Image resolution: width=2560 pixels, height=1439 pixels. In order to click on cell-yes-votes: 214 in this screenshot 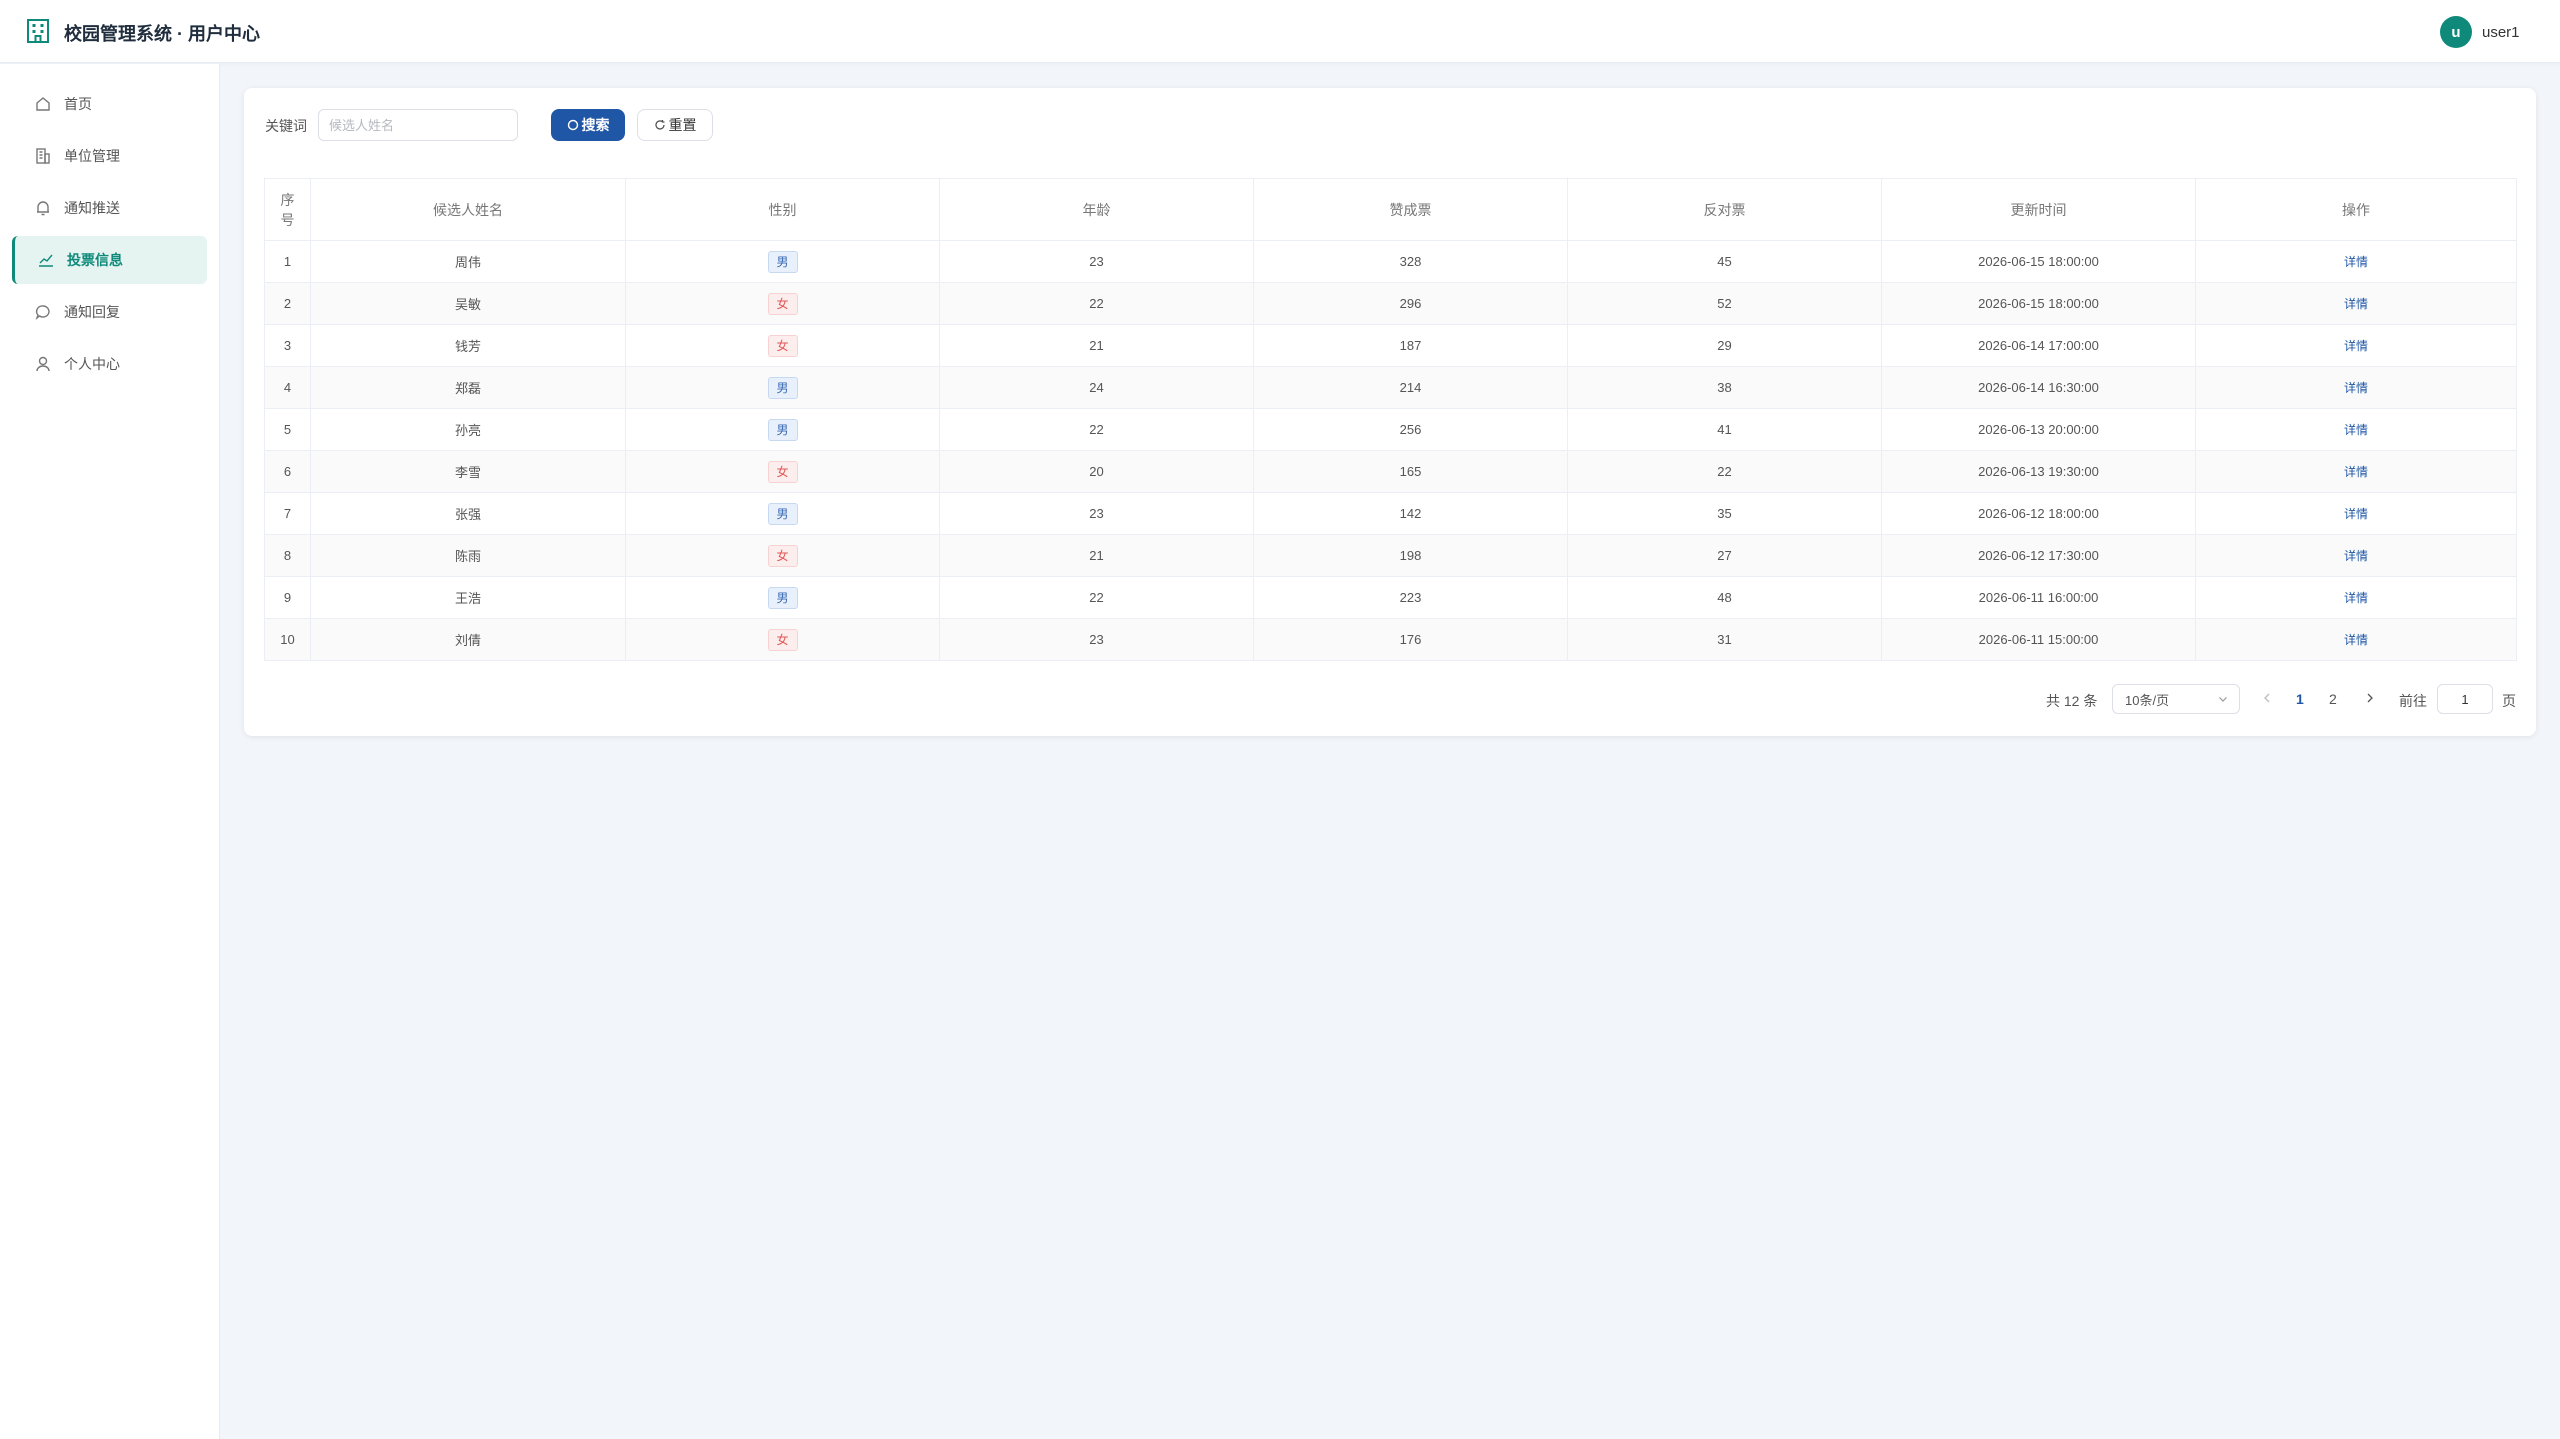, I will do `click(1410, 387)`.